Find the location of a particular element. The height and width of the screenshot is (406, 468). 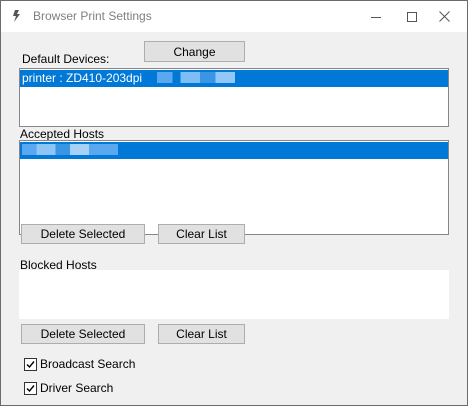

title-bar: Browser Print Settings is located at coordinates (234, 16).